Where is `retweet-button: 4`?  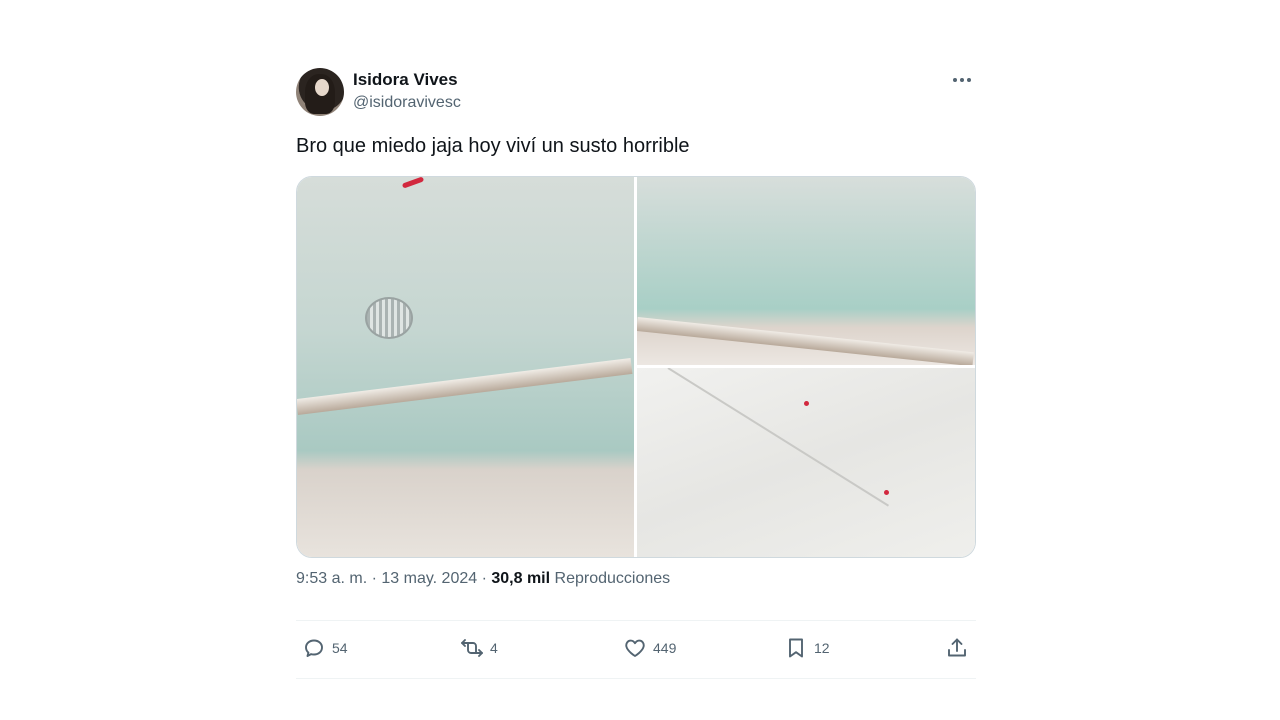
retweet-button: 4 is located at coordinates (479, 648).